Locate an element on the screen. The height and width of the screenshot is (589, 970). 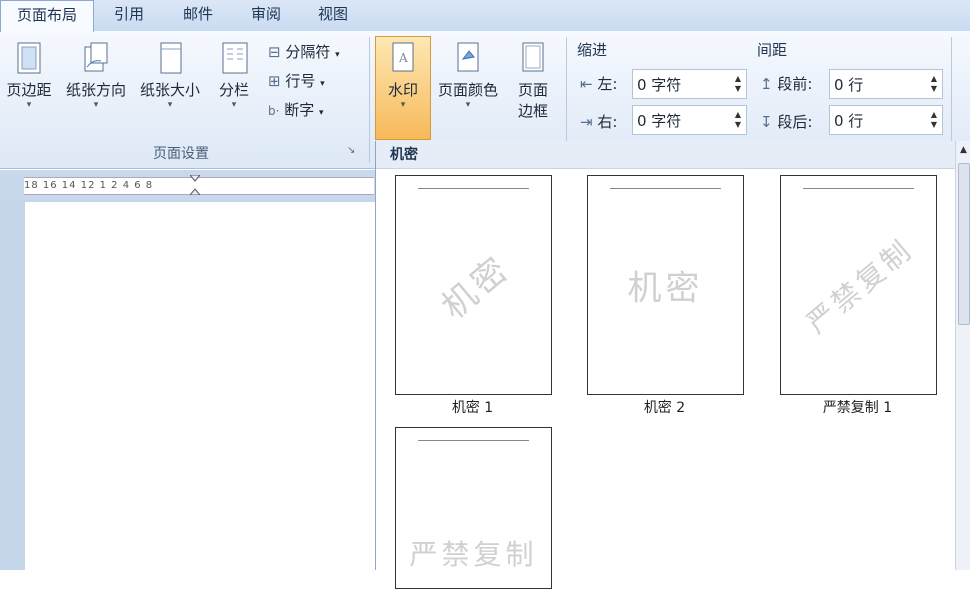
indent-left-text: 左: is located at coordinates (607, 84).